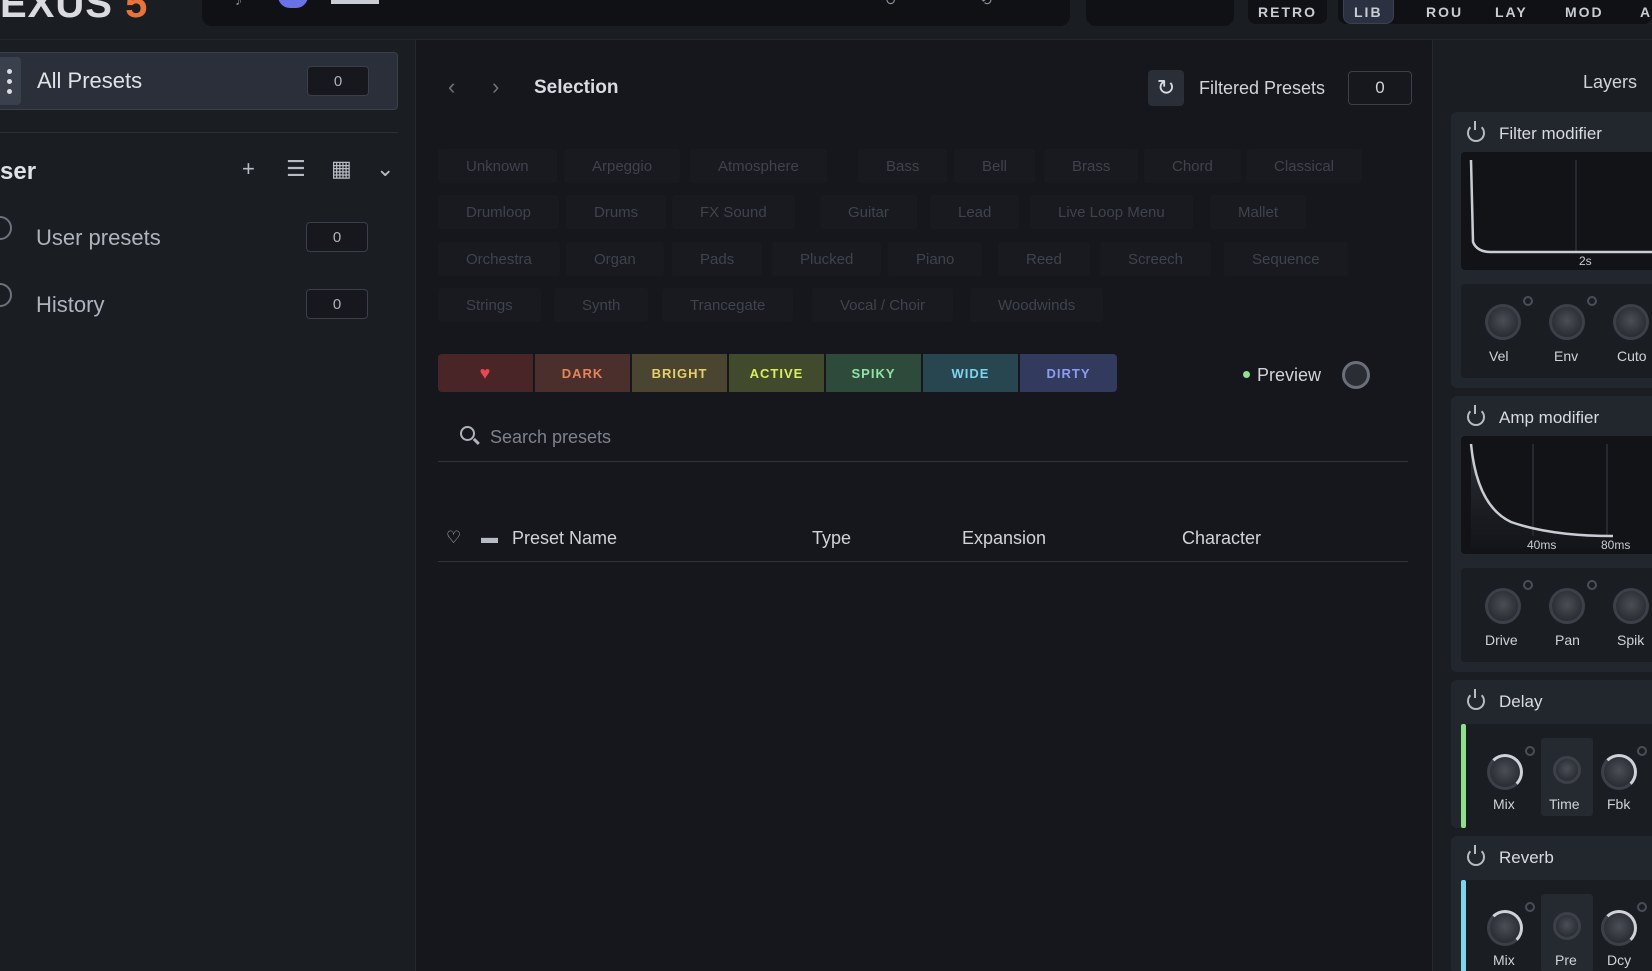 This screenshot has width=1652, height=971. What do you see at coordinates (1567, 770) in the screenshot?
I see `delay-time-knob` at bounding box center [1567, 770].